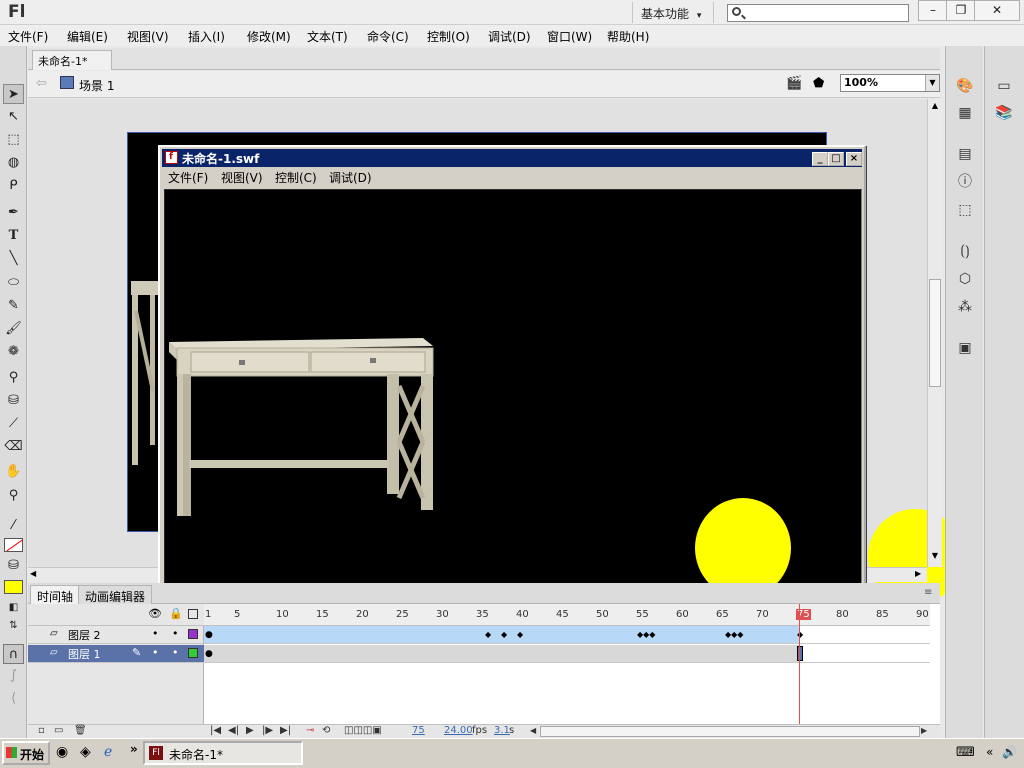 Image resolution: width=1024 pixels, height=768 pixels. Describe the element at coordinates (206, 35) in the screenshot. I see `menu-insert: 插入(I)` at that location.